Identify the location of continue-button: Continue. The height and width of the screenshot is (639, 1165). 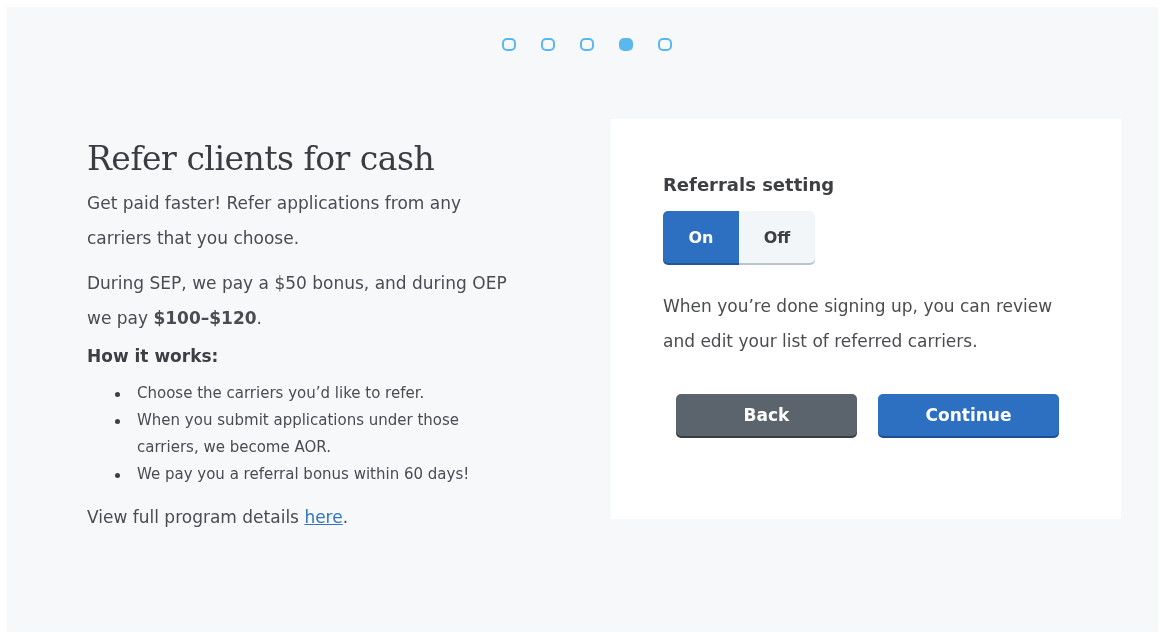
(968, 415).